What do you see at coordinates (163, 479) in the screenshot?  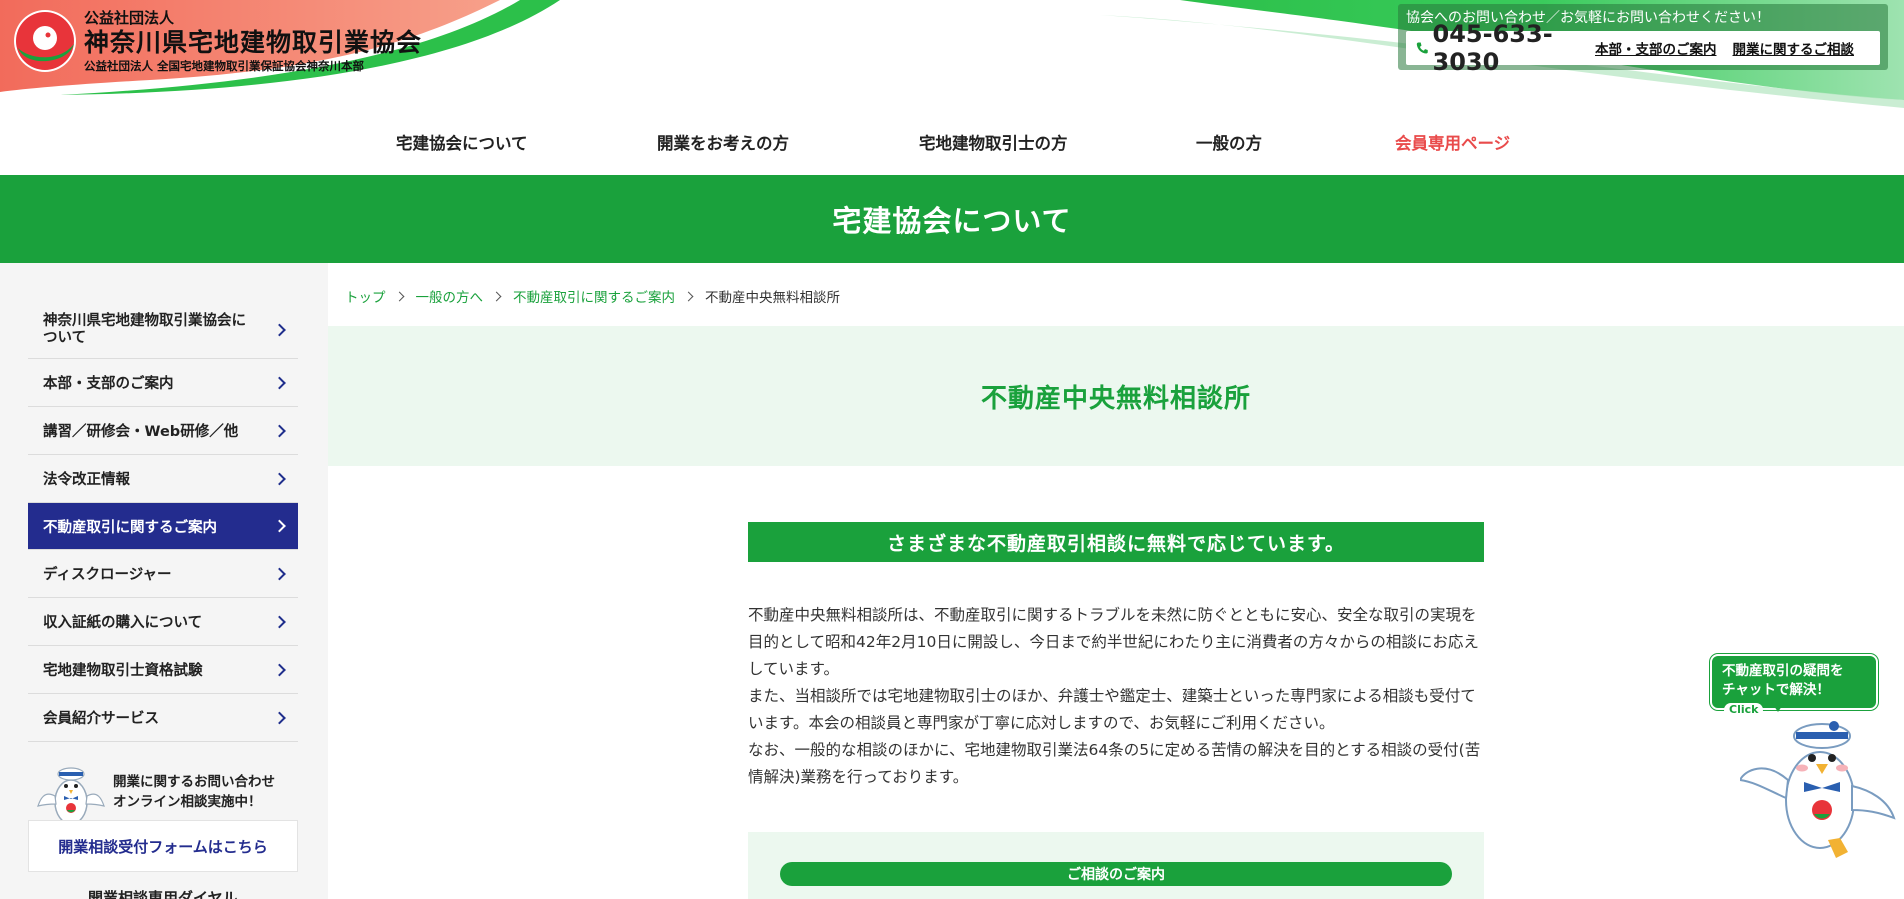 I see `sidebar-item-law-updates: 法令改正情報` at bounding box center [163, 479].